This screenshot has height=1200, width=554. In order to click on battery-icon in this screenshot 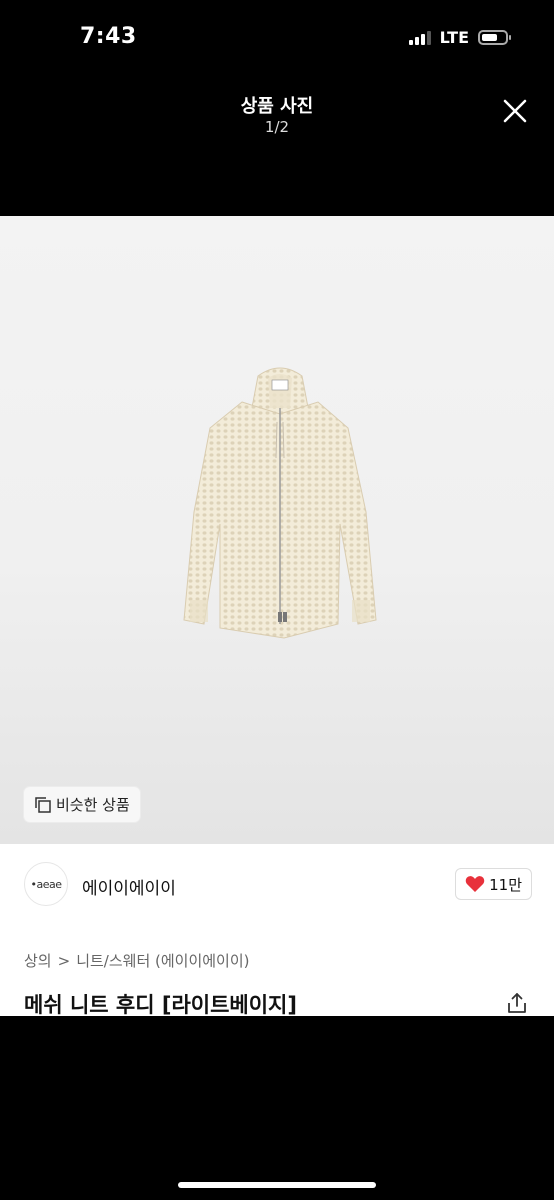, I will do `click(494, 37)`.